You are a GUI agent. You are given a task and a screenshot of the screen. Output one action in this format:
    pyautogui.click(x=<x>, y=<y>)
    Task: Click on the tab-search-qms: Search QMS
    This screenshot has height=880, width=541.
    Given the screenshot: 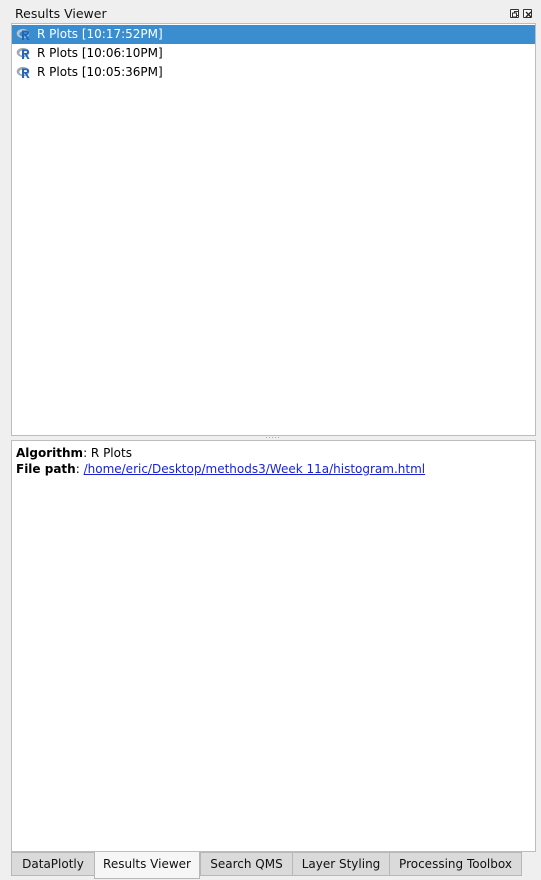 What is the action you would take?
    pyautogui.click(x=246, y=864)
    